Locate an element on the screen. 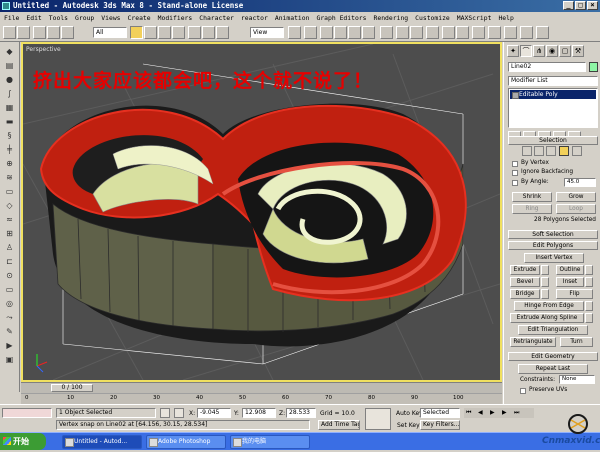  deforming-mesh-icon: ▦ is located at coordinates (9, 108).